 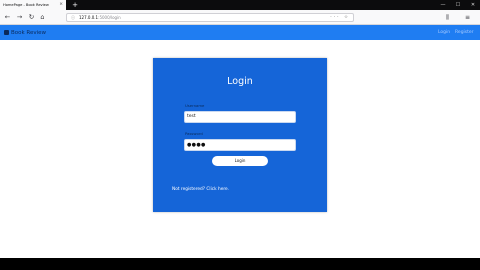 I want to click on brand-text: Book Review, so click(x=29, y=32).